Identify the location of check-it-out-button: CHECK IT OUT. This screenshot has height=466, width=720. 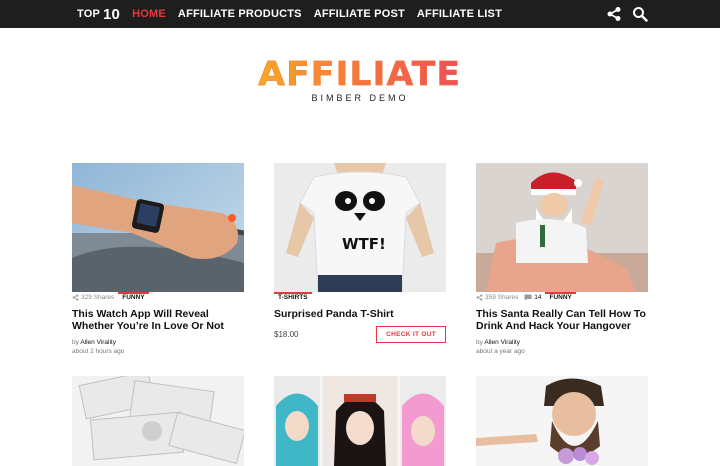
(411, 334).